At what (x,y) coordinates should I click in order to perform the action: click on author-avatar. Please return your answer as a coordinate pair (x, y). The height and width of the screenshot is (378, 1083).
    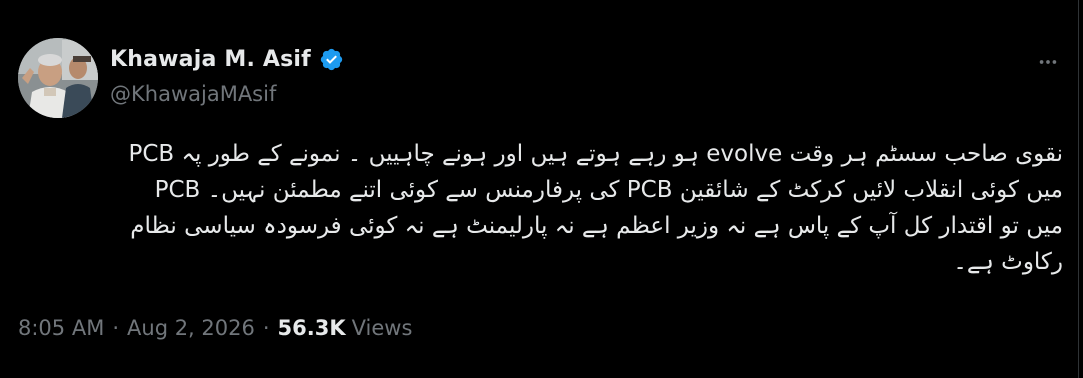
    Looking at the image, I should click on (58, 78).